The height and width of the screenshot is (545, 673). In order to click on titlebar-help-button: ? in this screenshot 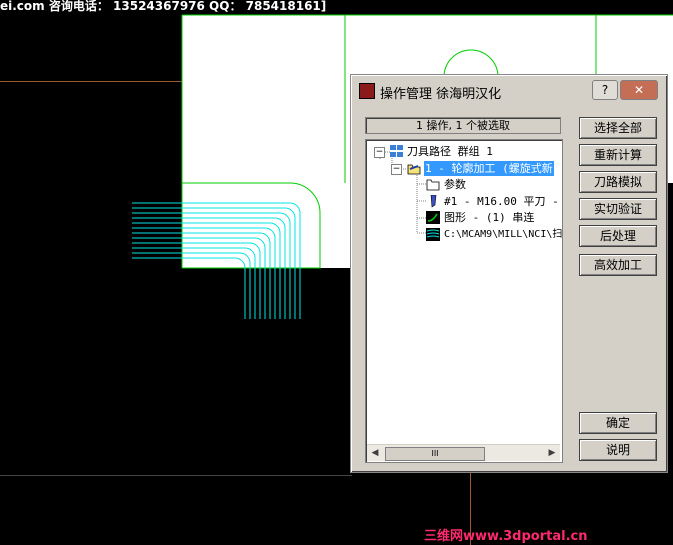, I will do `click(605, 90)`.